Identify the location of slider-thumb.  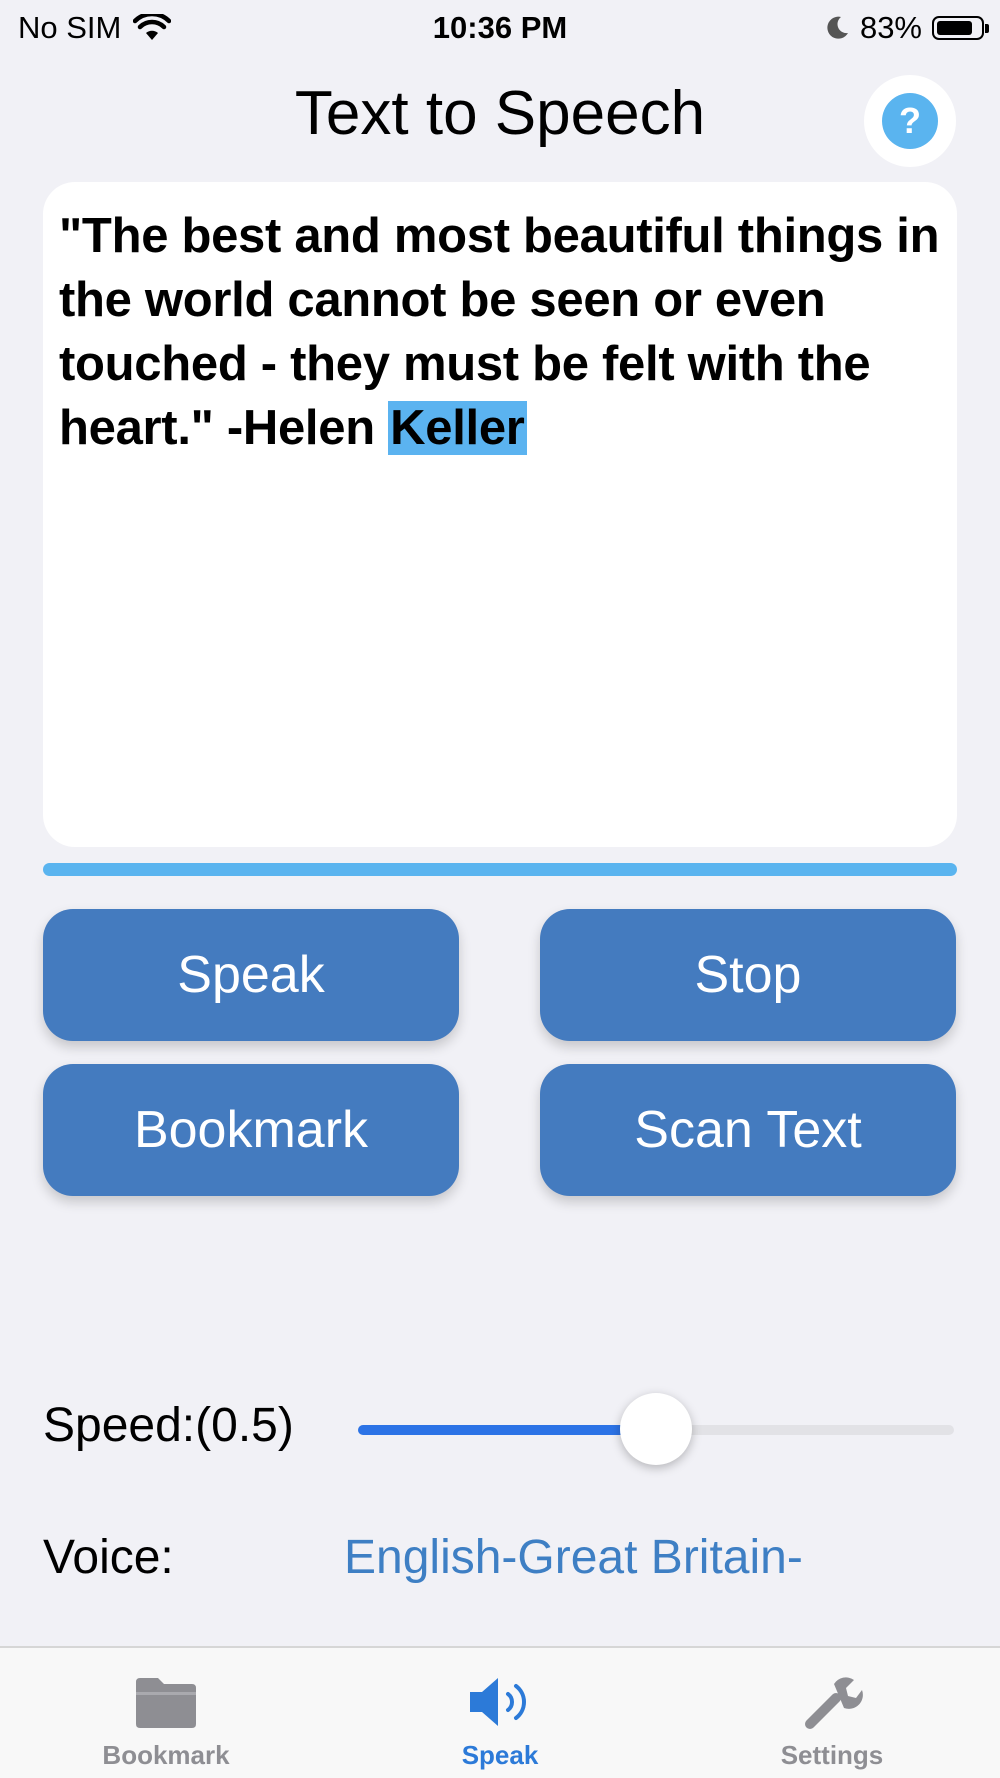
(656, 1429).